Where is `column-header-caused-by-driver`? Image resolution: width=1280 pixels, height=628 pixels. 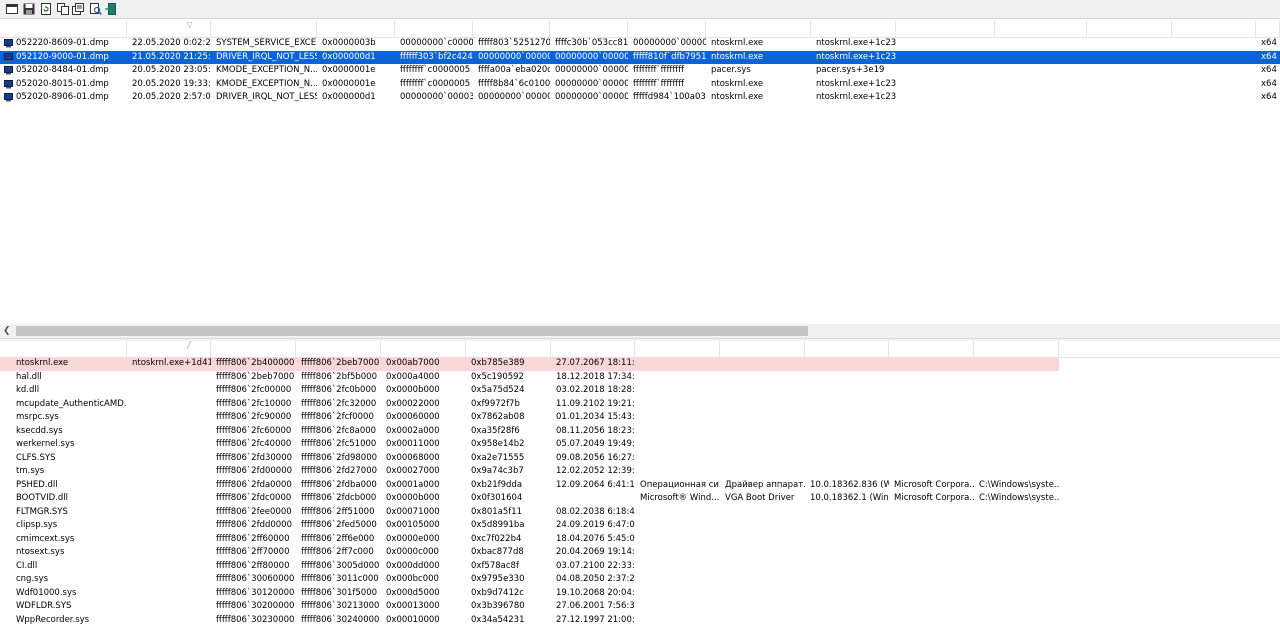
column-header-caused-by-driver is located at coordinates (758, 29).